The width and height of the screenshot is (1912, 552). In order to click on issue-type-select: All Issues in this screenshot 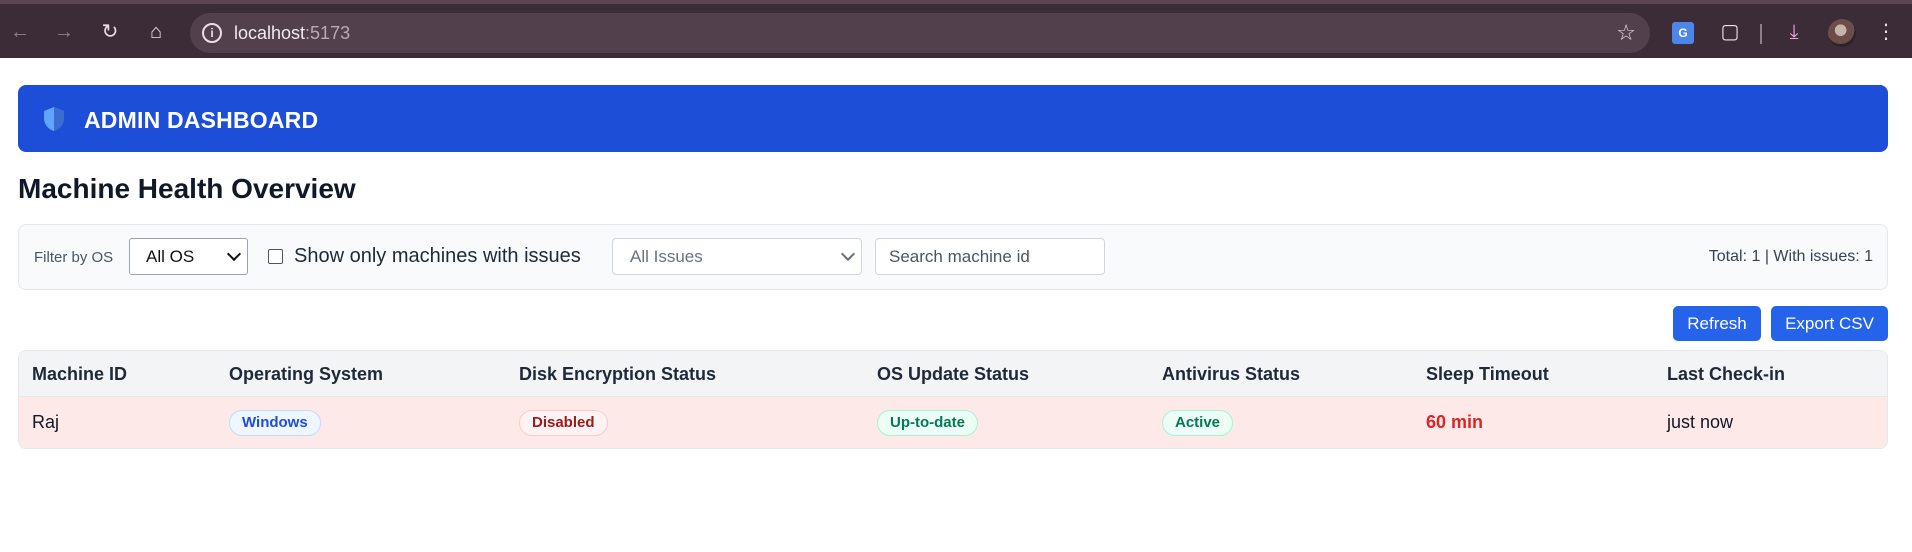, I will do `click(737, 256)`.